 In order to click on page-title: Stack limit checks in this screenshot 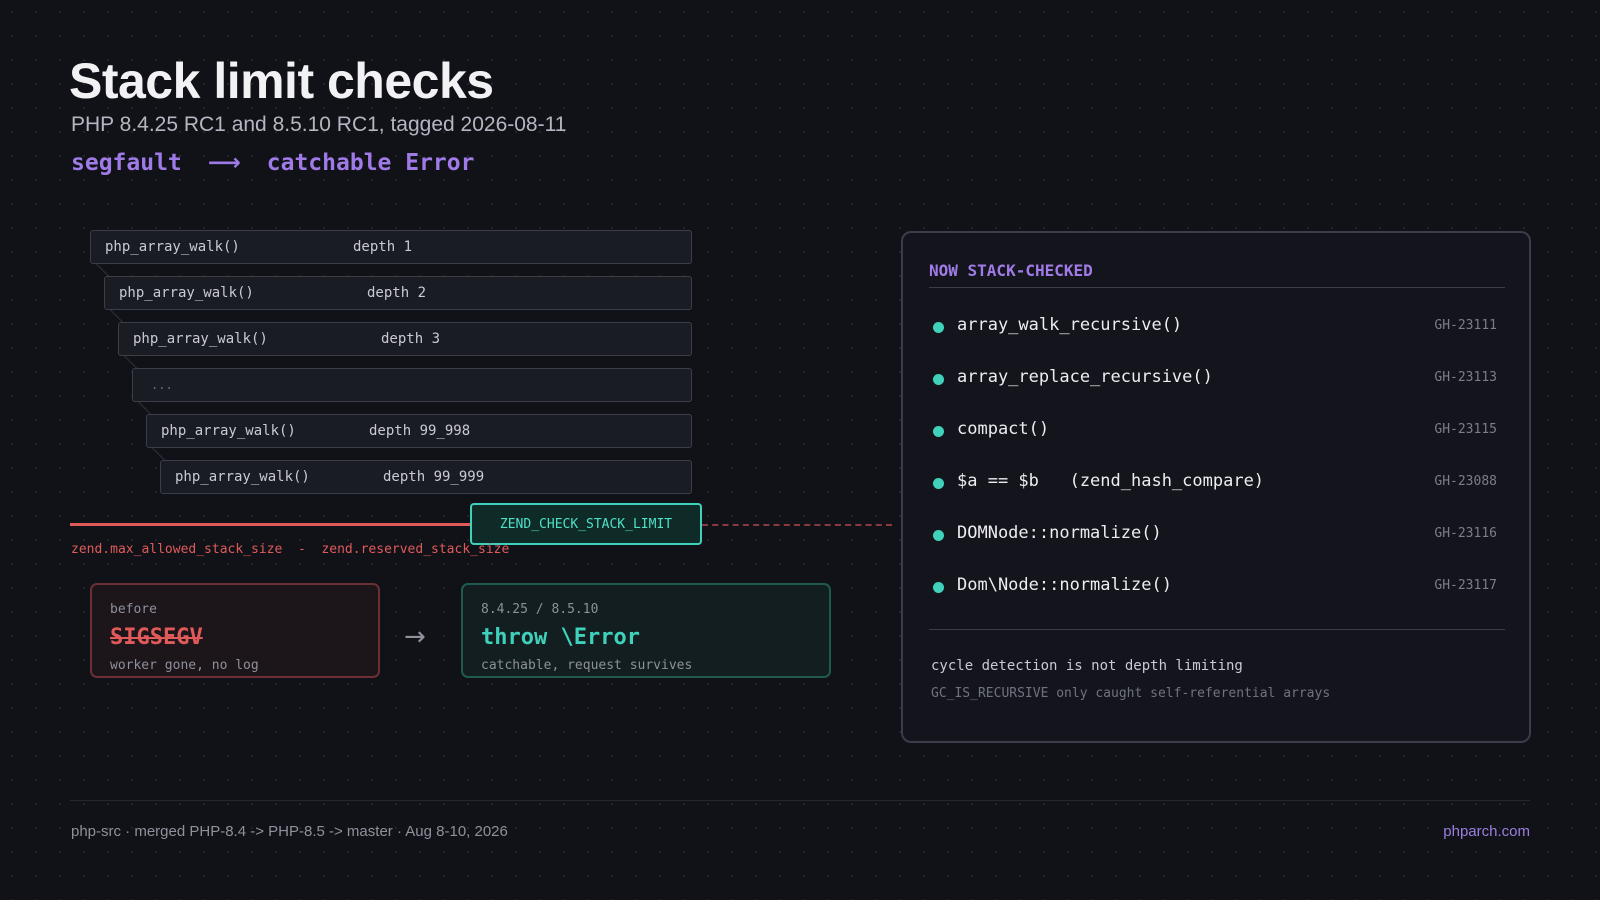, I will do `click(281, 81)`.